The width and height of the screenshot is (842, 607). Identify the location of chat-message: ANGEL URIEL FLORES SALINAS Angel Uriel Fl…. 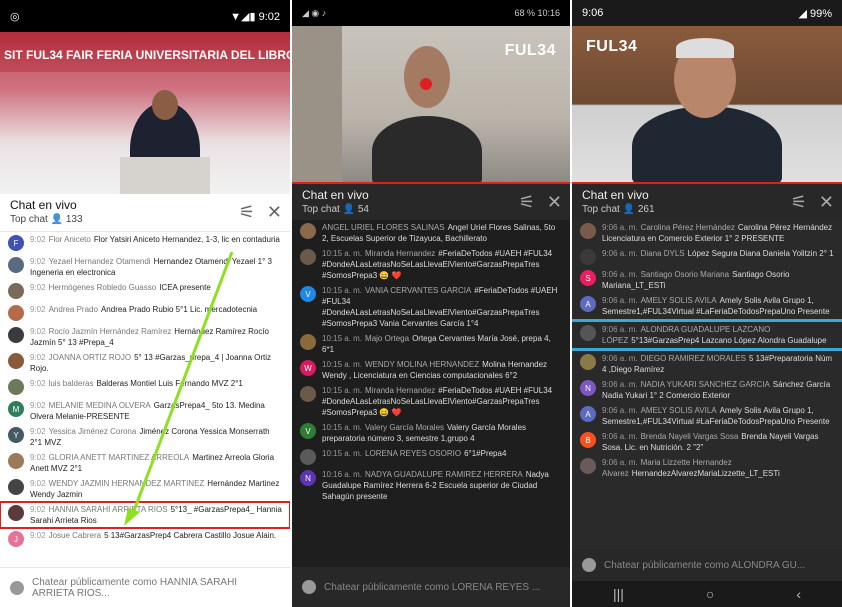
(431, 233).